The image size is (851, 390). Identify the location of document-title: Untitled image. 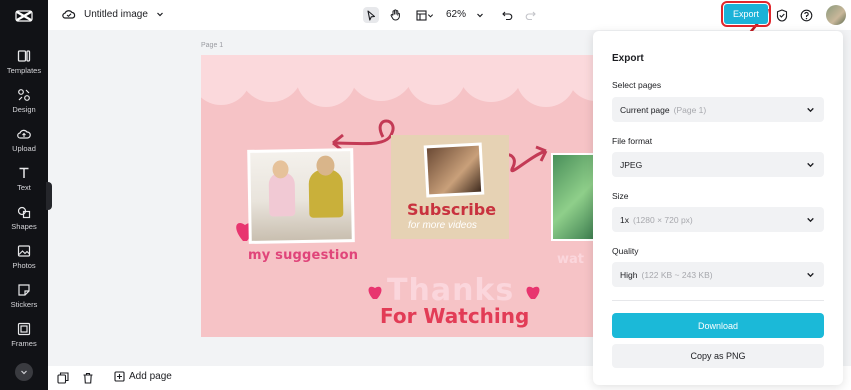
(116, 14).